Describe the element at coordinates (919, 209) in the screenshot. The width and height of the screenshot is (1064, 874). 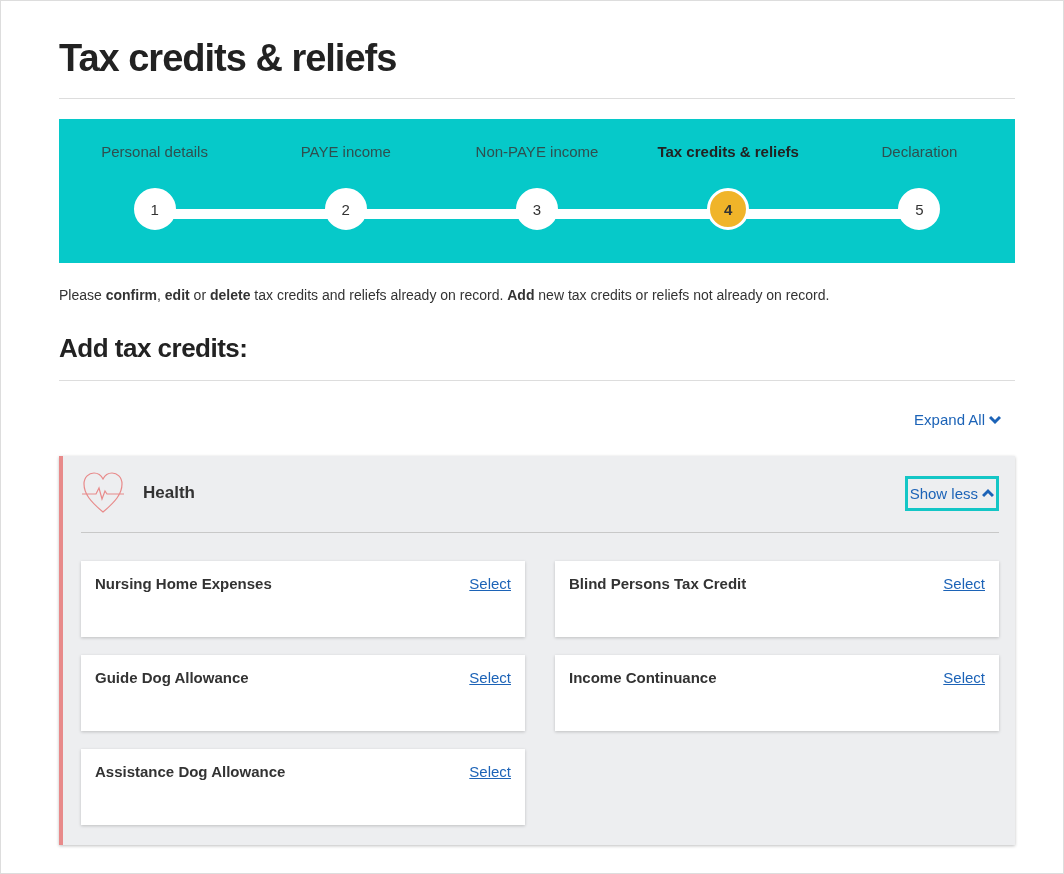
I see `step-number: 5` at that location.